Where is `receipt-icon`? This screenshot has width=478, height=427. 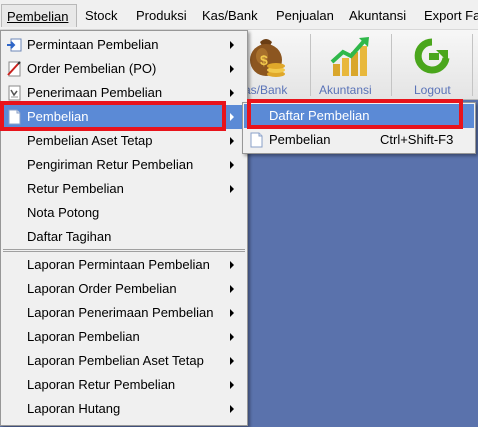
receipt-icon is located at coordinates (14, 93).